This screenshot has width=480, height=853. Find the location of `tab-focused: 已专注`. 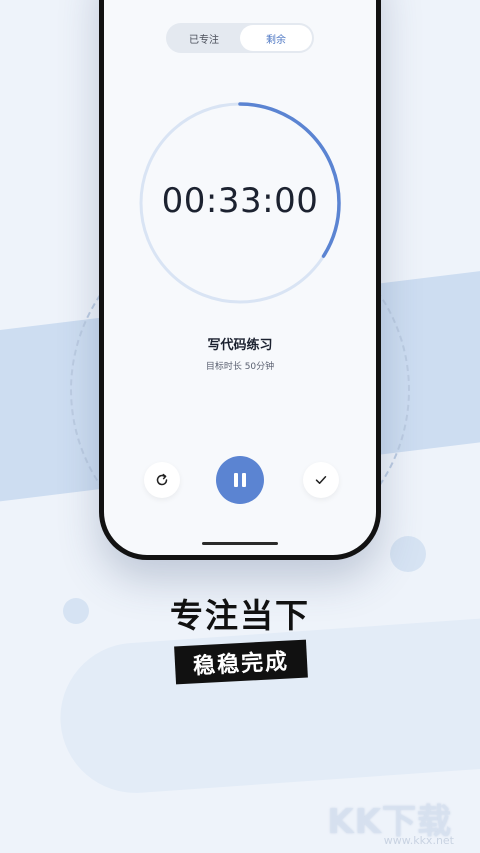

tab-focused: 已专注 is located at coordinates (204, 38).